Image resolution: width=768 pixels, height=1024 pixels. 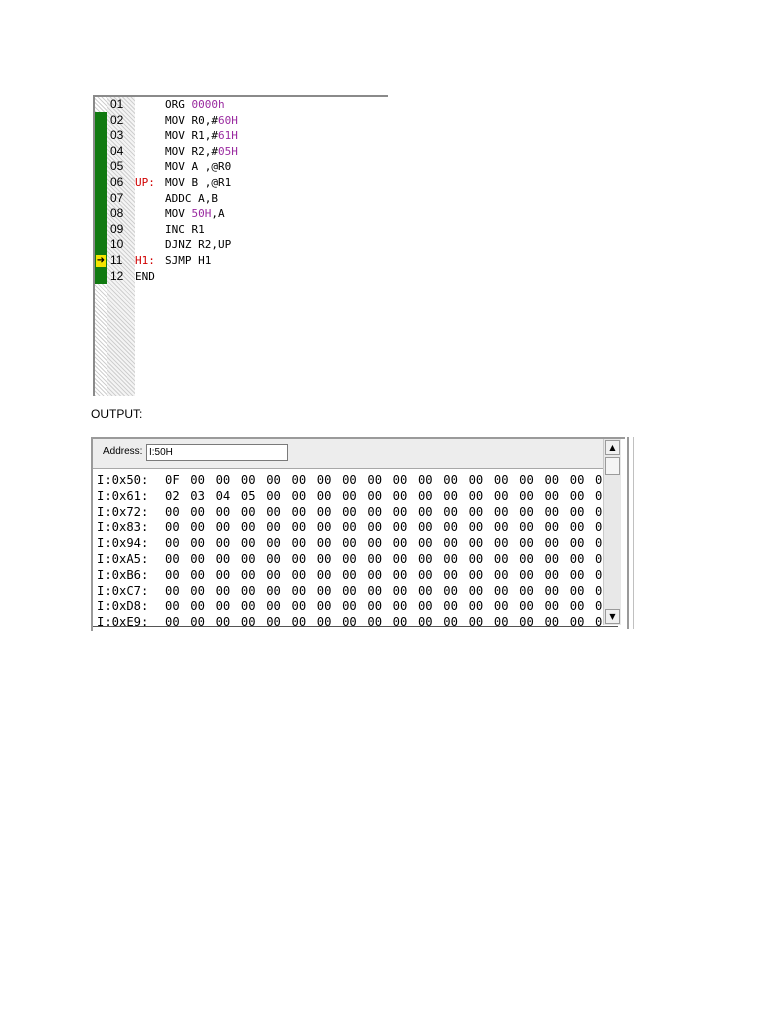 What do you see at coordinates (253, 497) in the screenshot?
I see `memory-byte: 05` at bounding box center [253, 497].